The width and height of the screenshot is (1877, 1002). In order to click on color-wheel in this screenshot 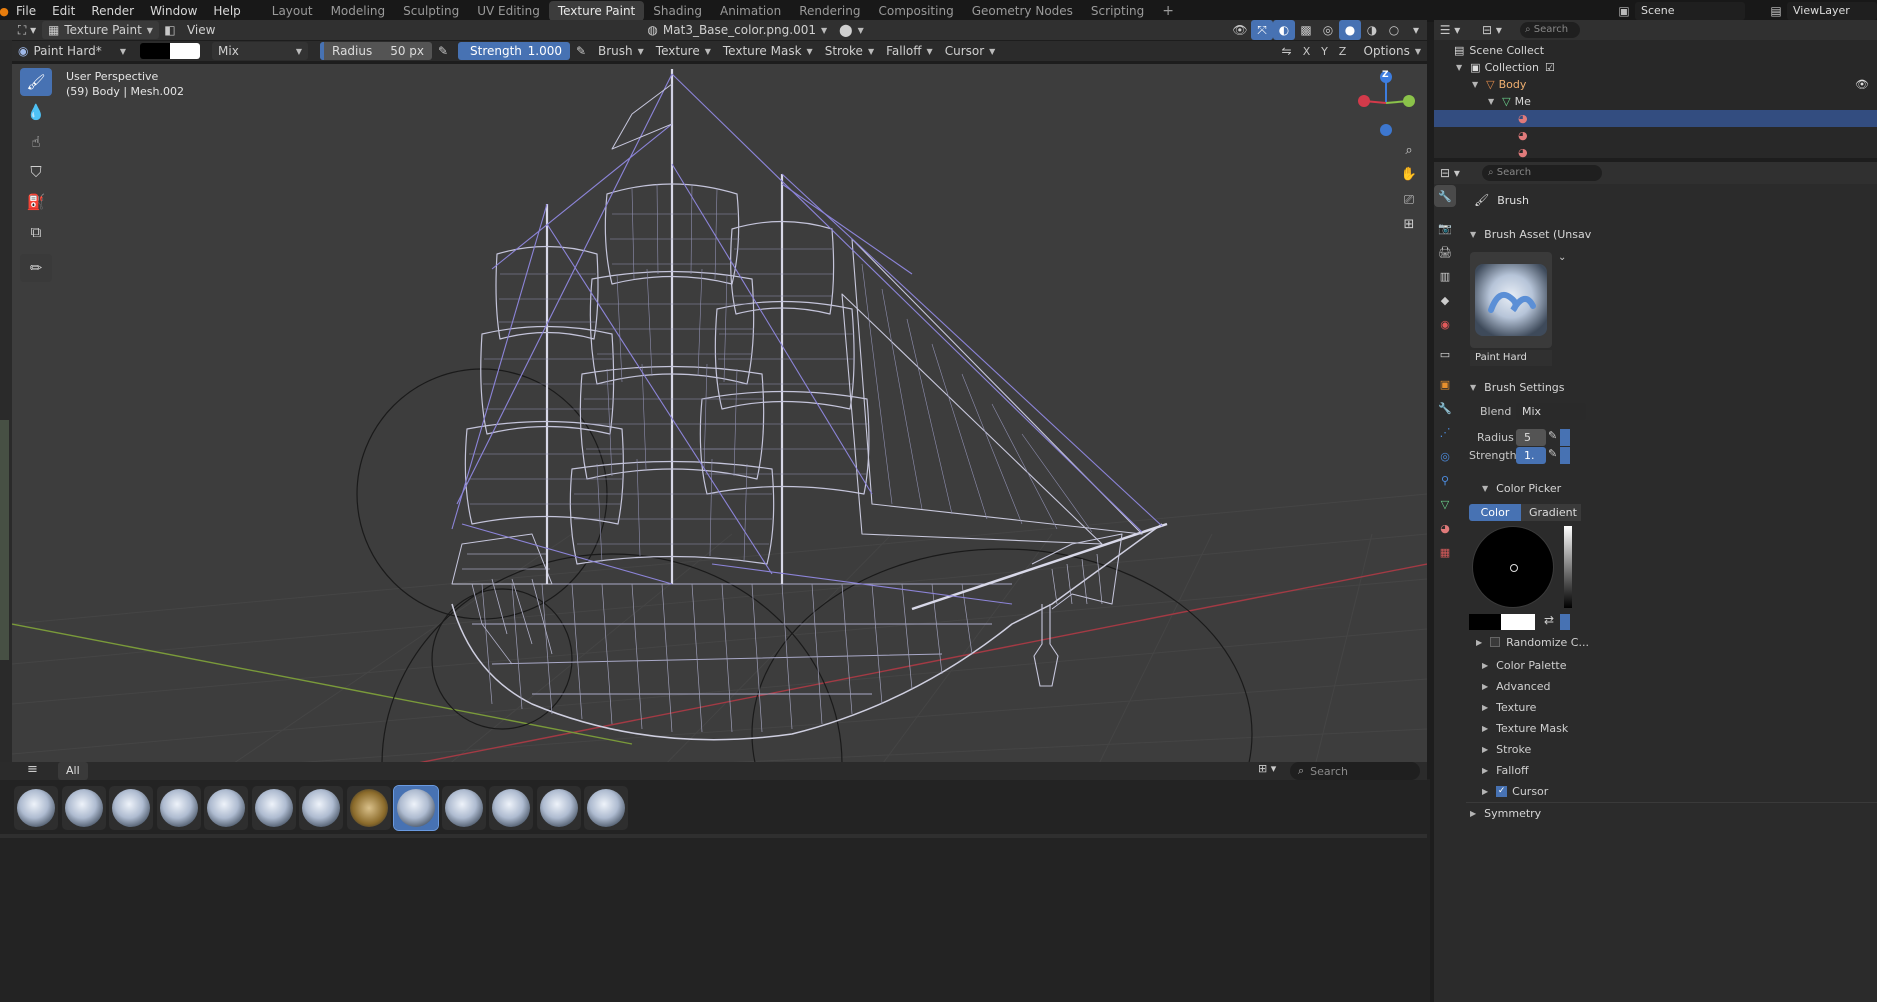, I will do `click(1513, 567)`.